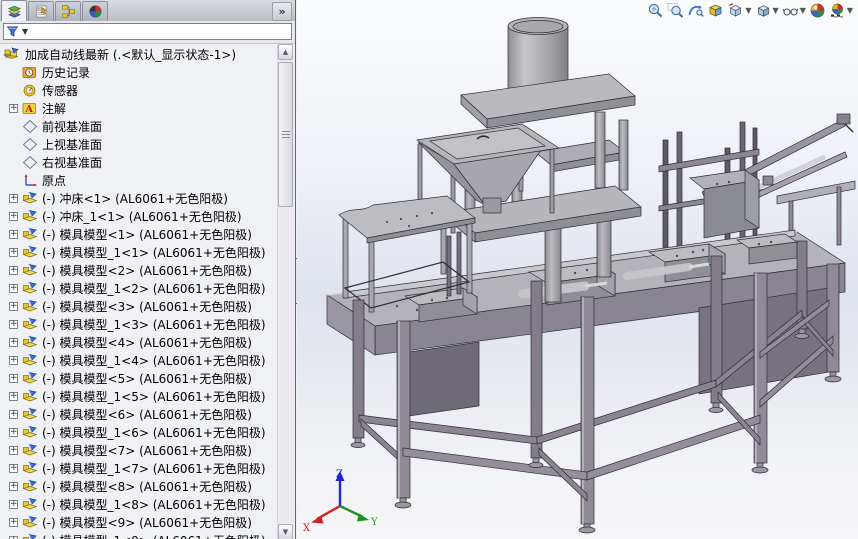  I want to click on tree-item: + (-) 模具模型_1<2> (AL6061+无色阳极), so click(139, 288).